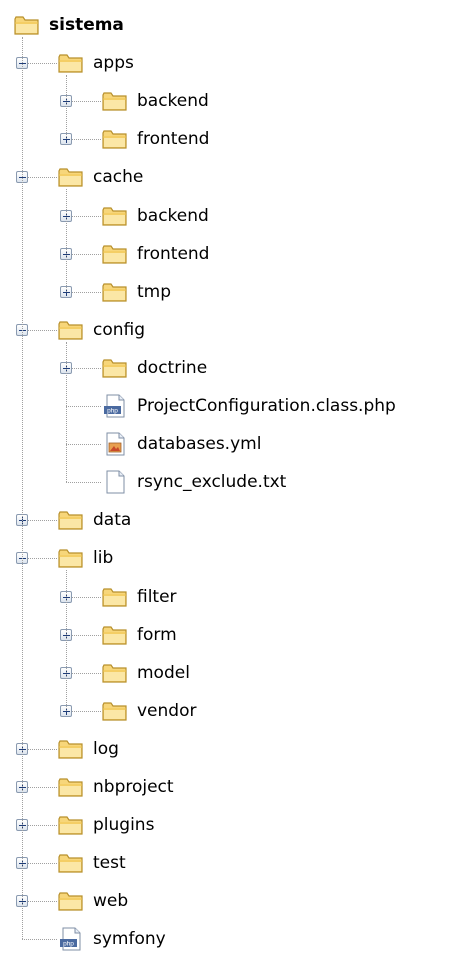 The image size is (472, 973). Describe the element at coordinates (236, 863) in the screenshot. I see `tree-folder-row: test` at that location.